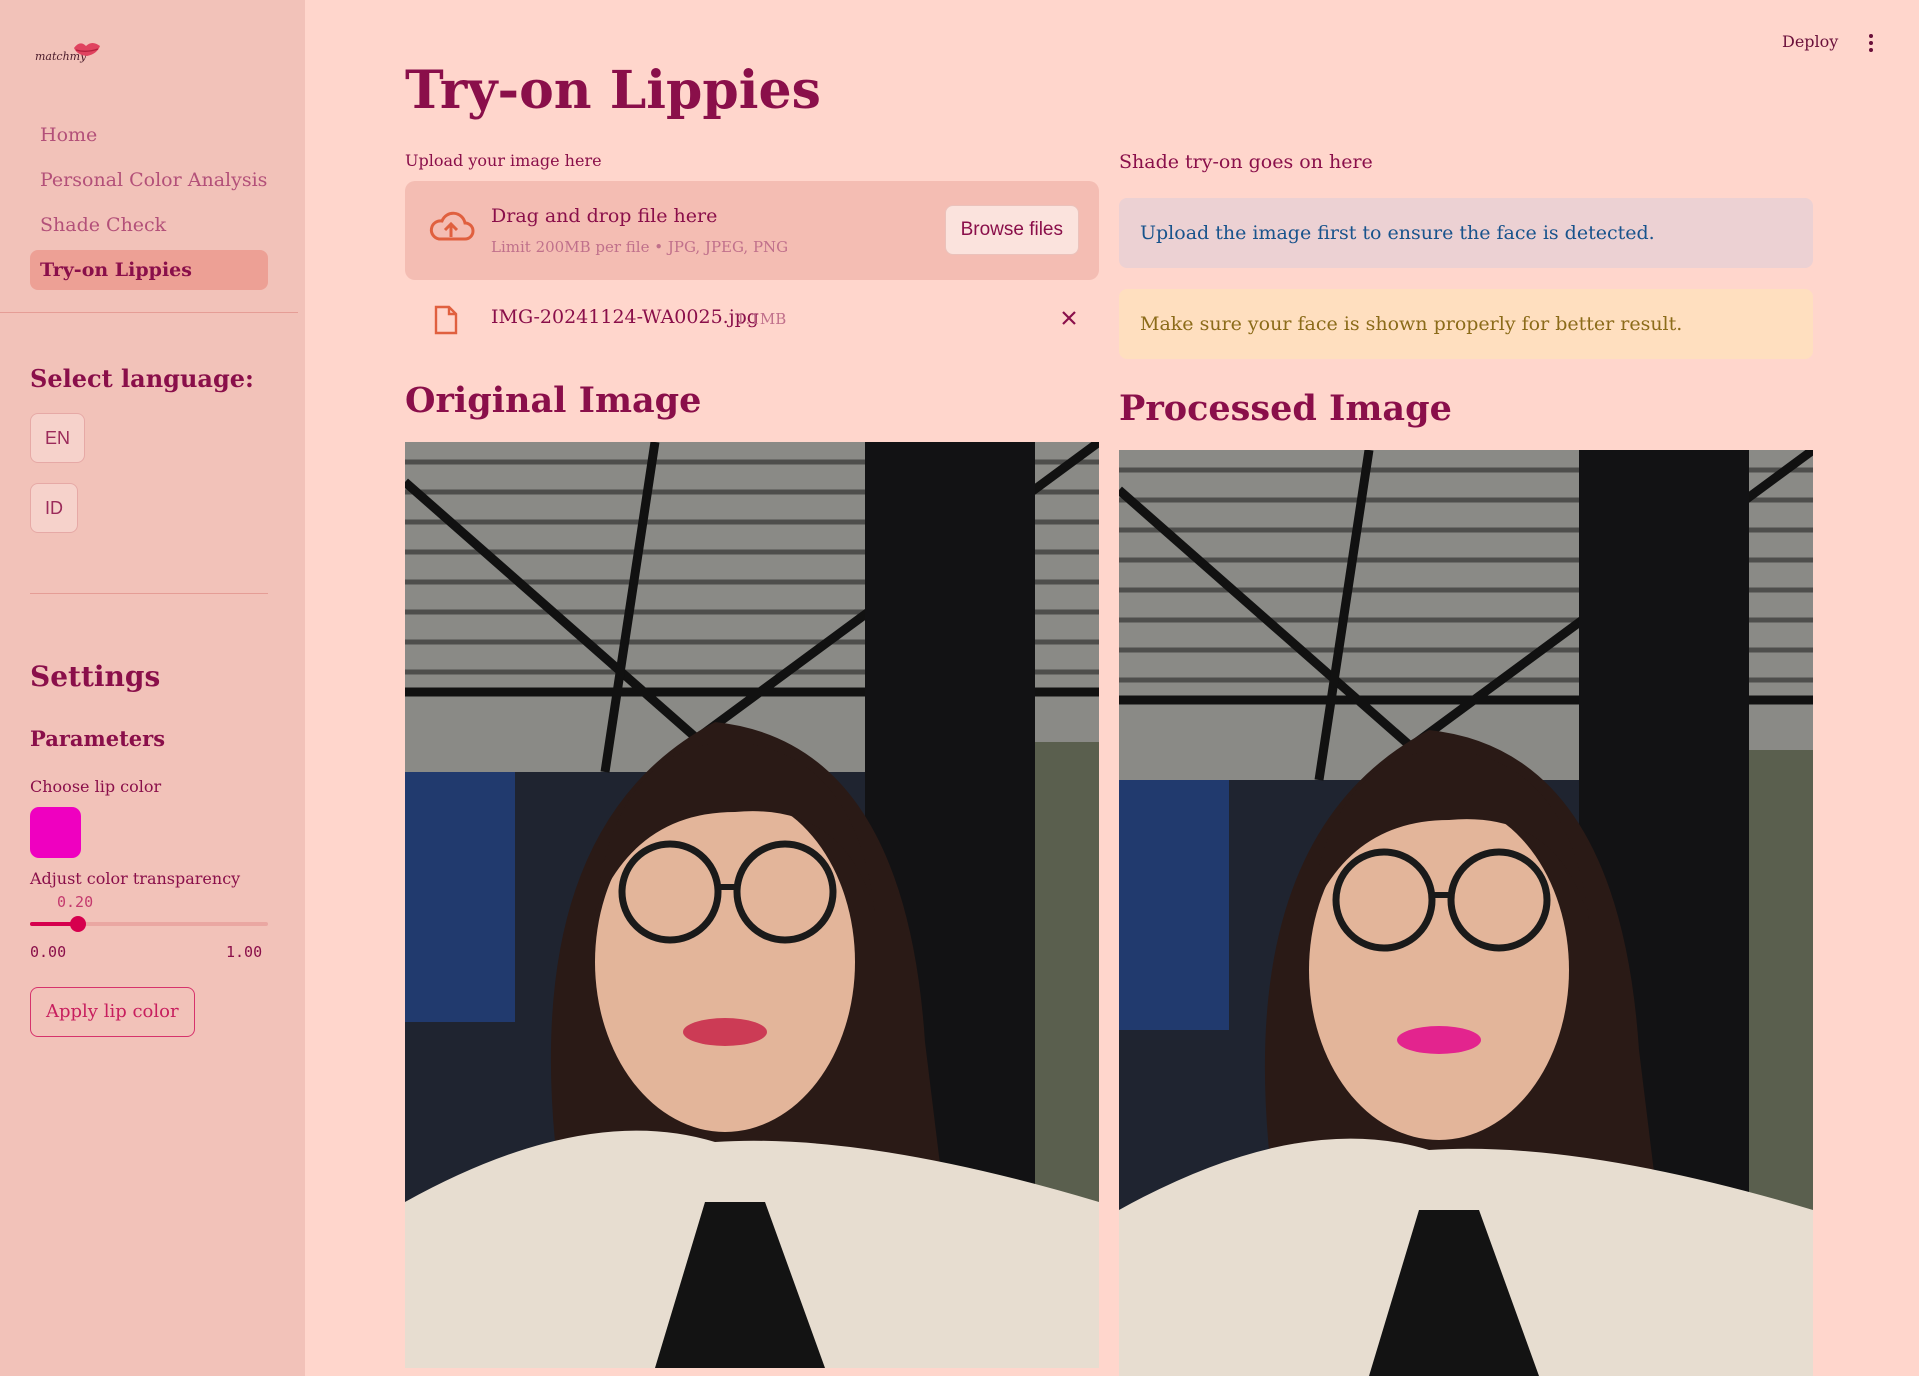 The width and height of the screenshot is (1919, 1376). I want to click on browse-files-button: Browse files, so click(1011, 230).